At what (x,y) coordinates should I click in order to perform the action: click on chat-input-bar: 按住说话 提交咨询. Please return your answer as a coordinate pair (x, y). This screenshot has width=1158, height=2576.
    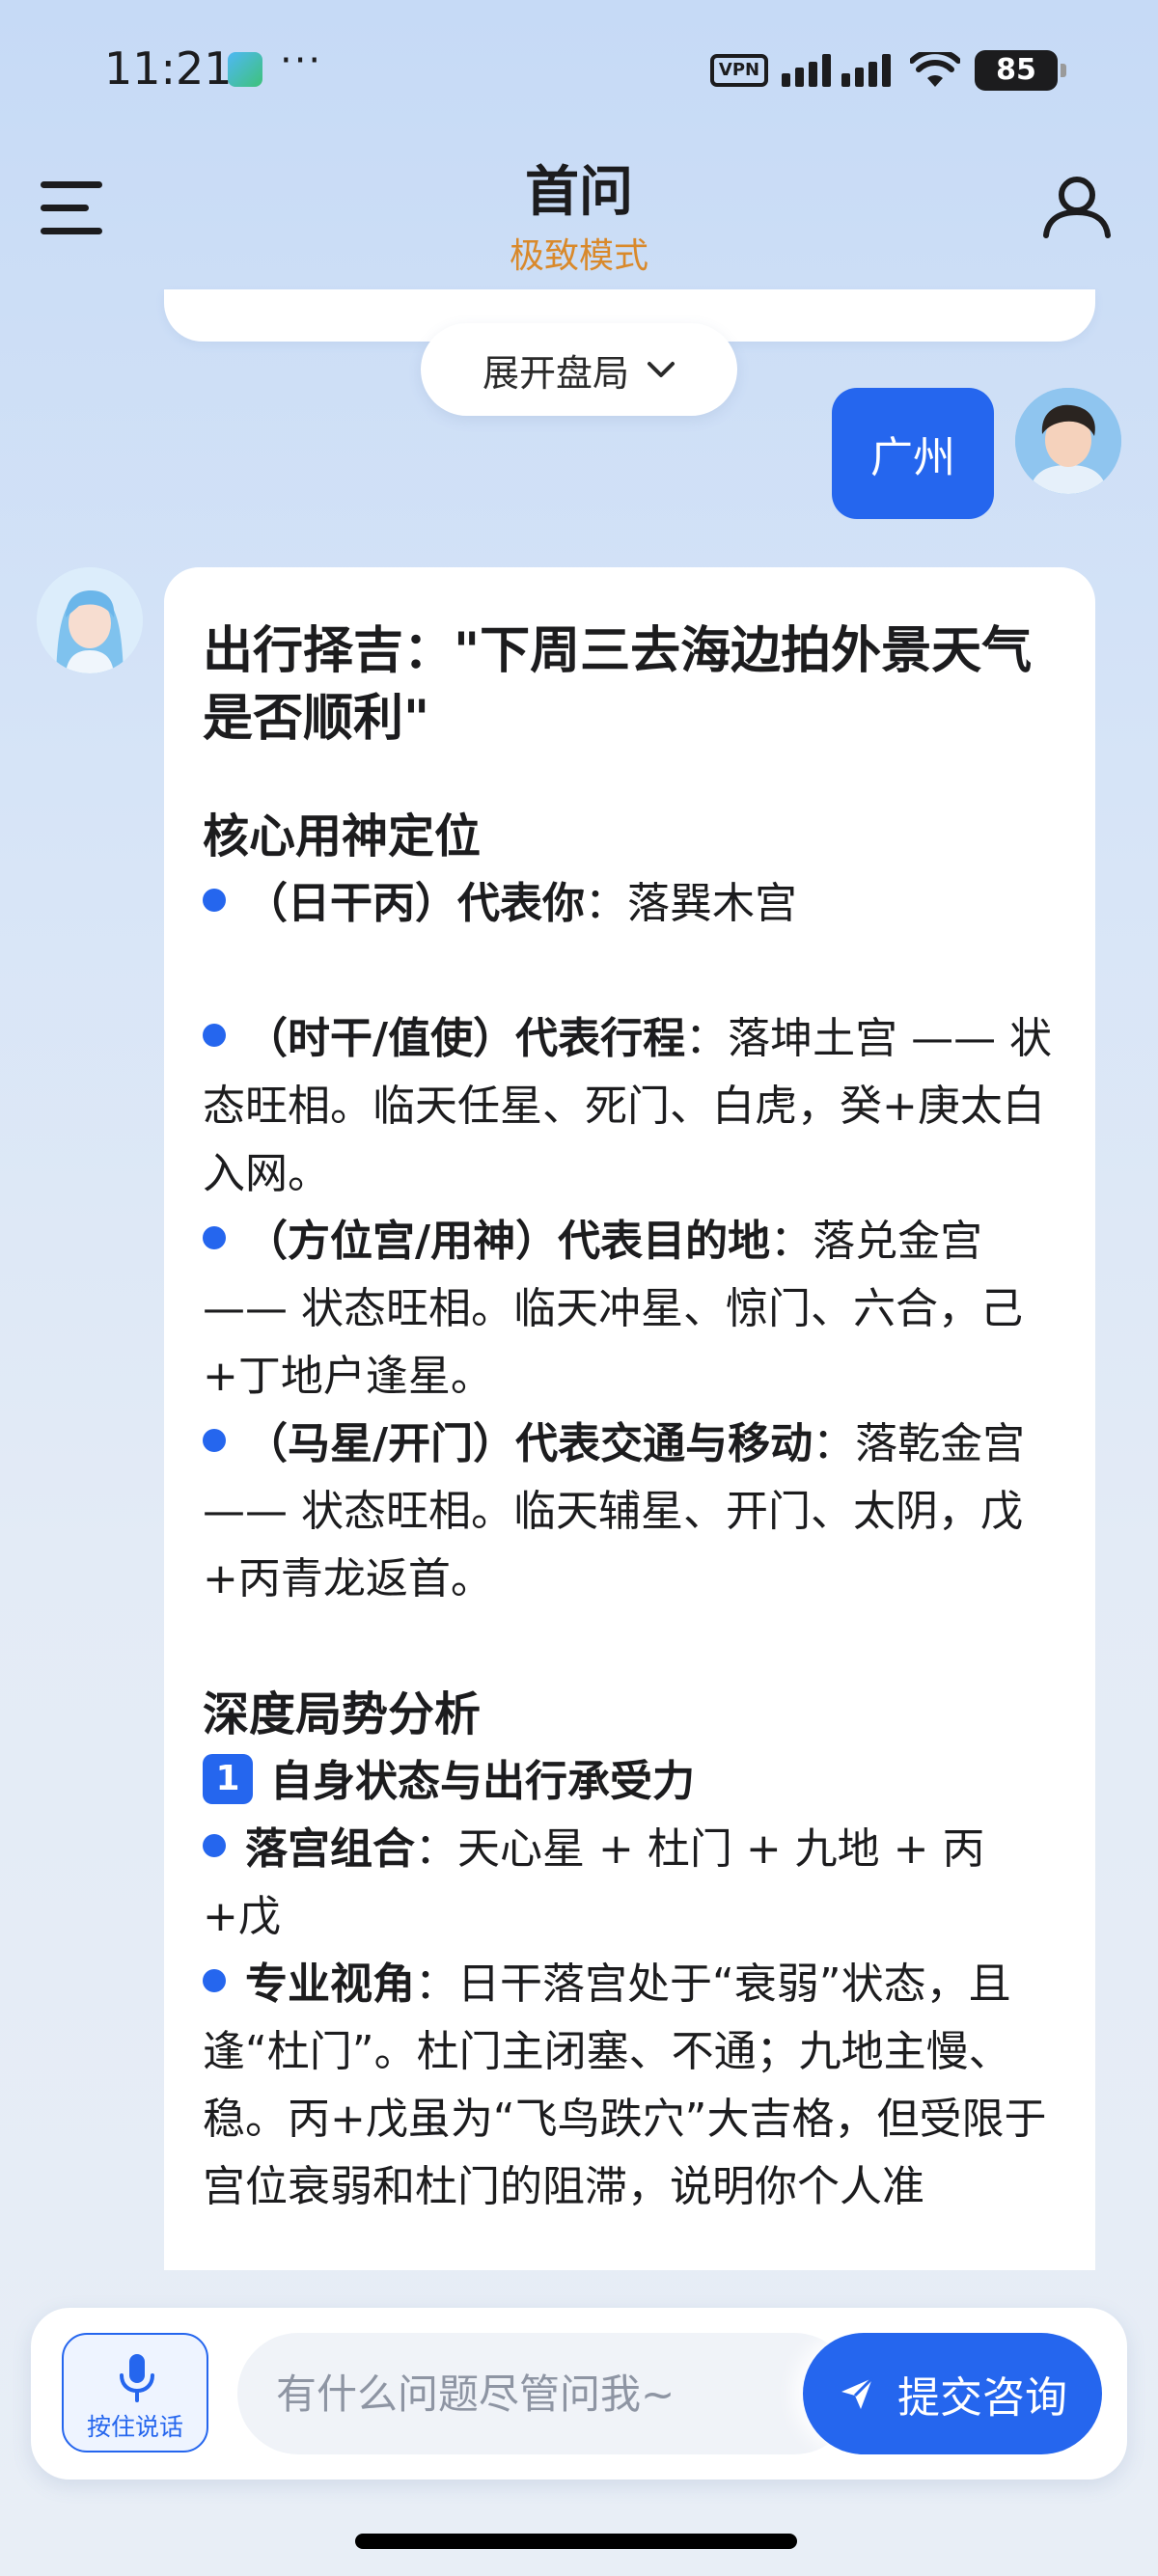
    Looking at the image, I should click on (579, 2394).